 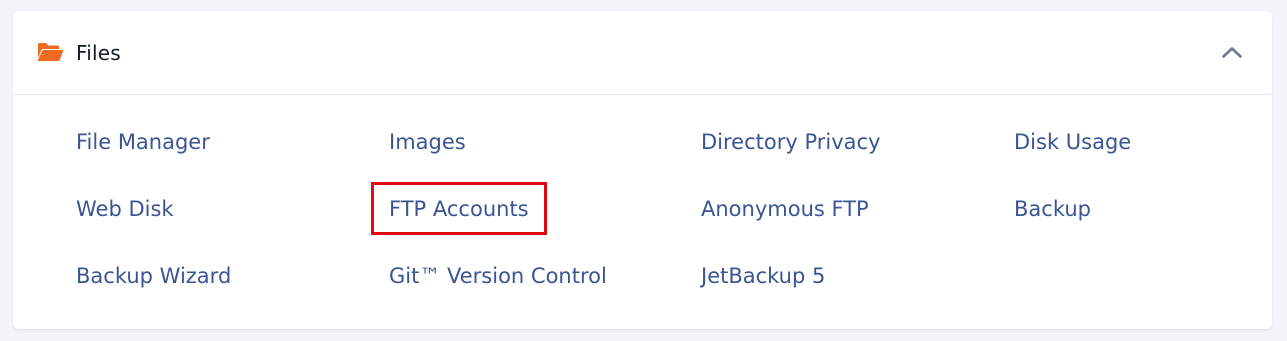 I want to click on panel-title: Files, so click(x=98, y=53).